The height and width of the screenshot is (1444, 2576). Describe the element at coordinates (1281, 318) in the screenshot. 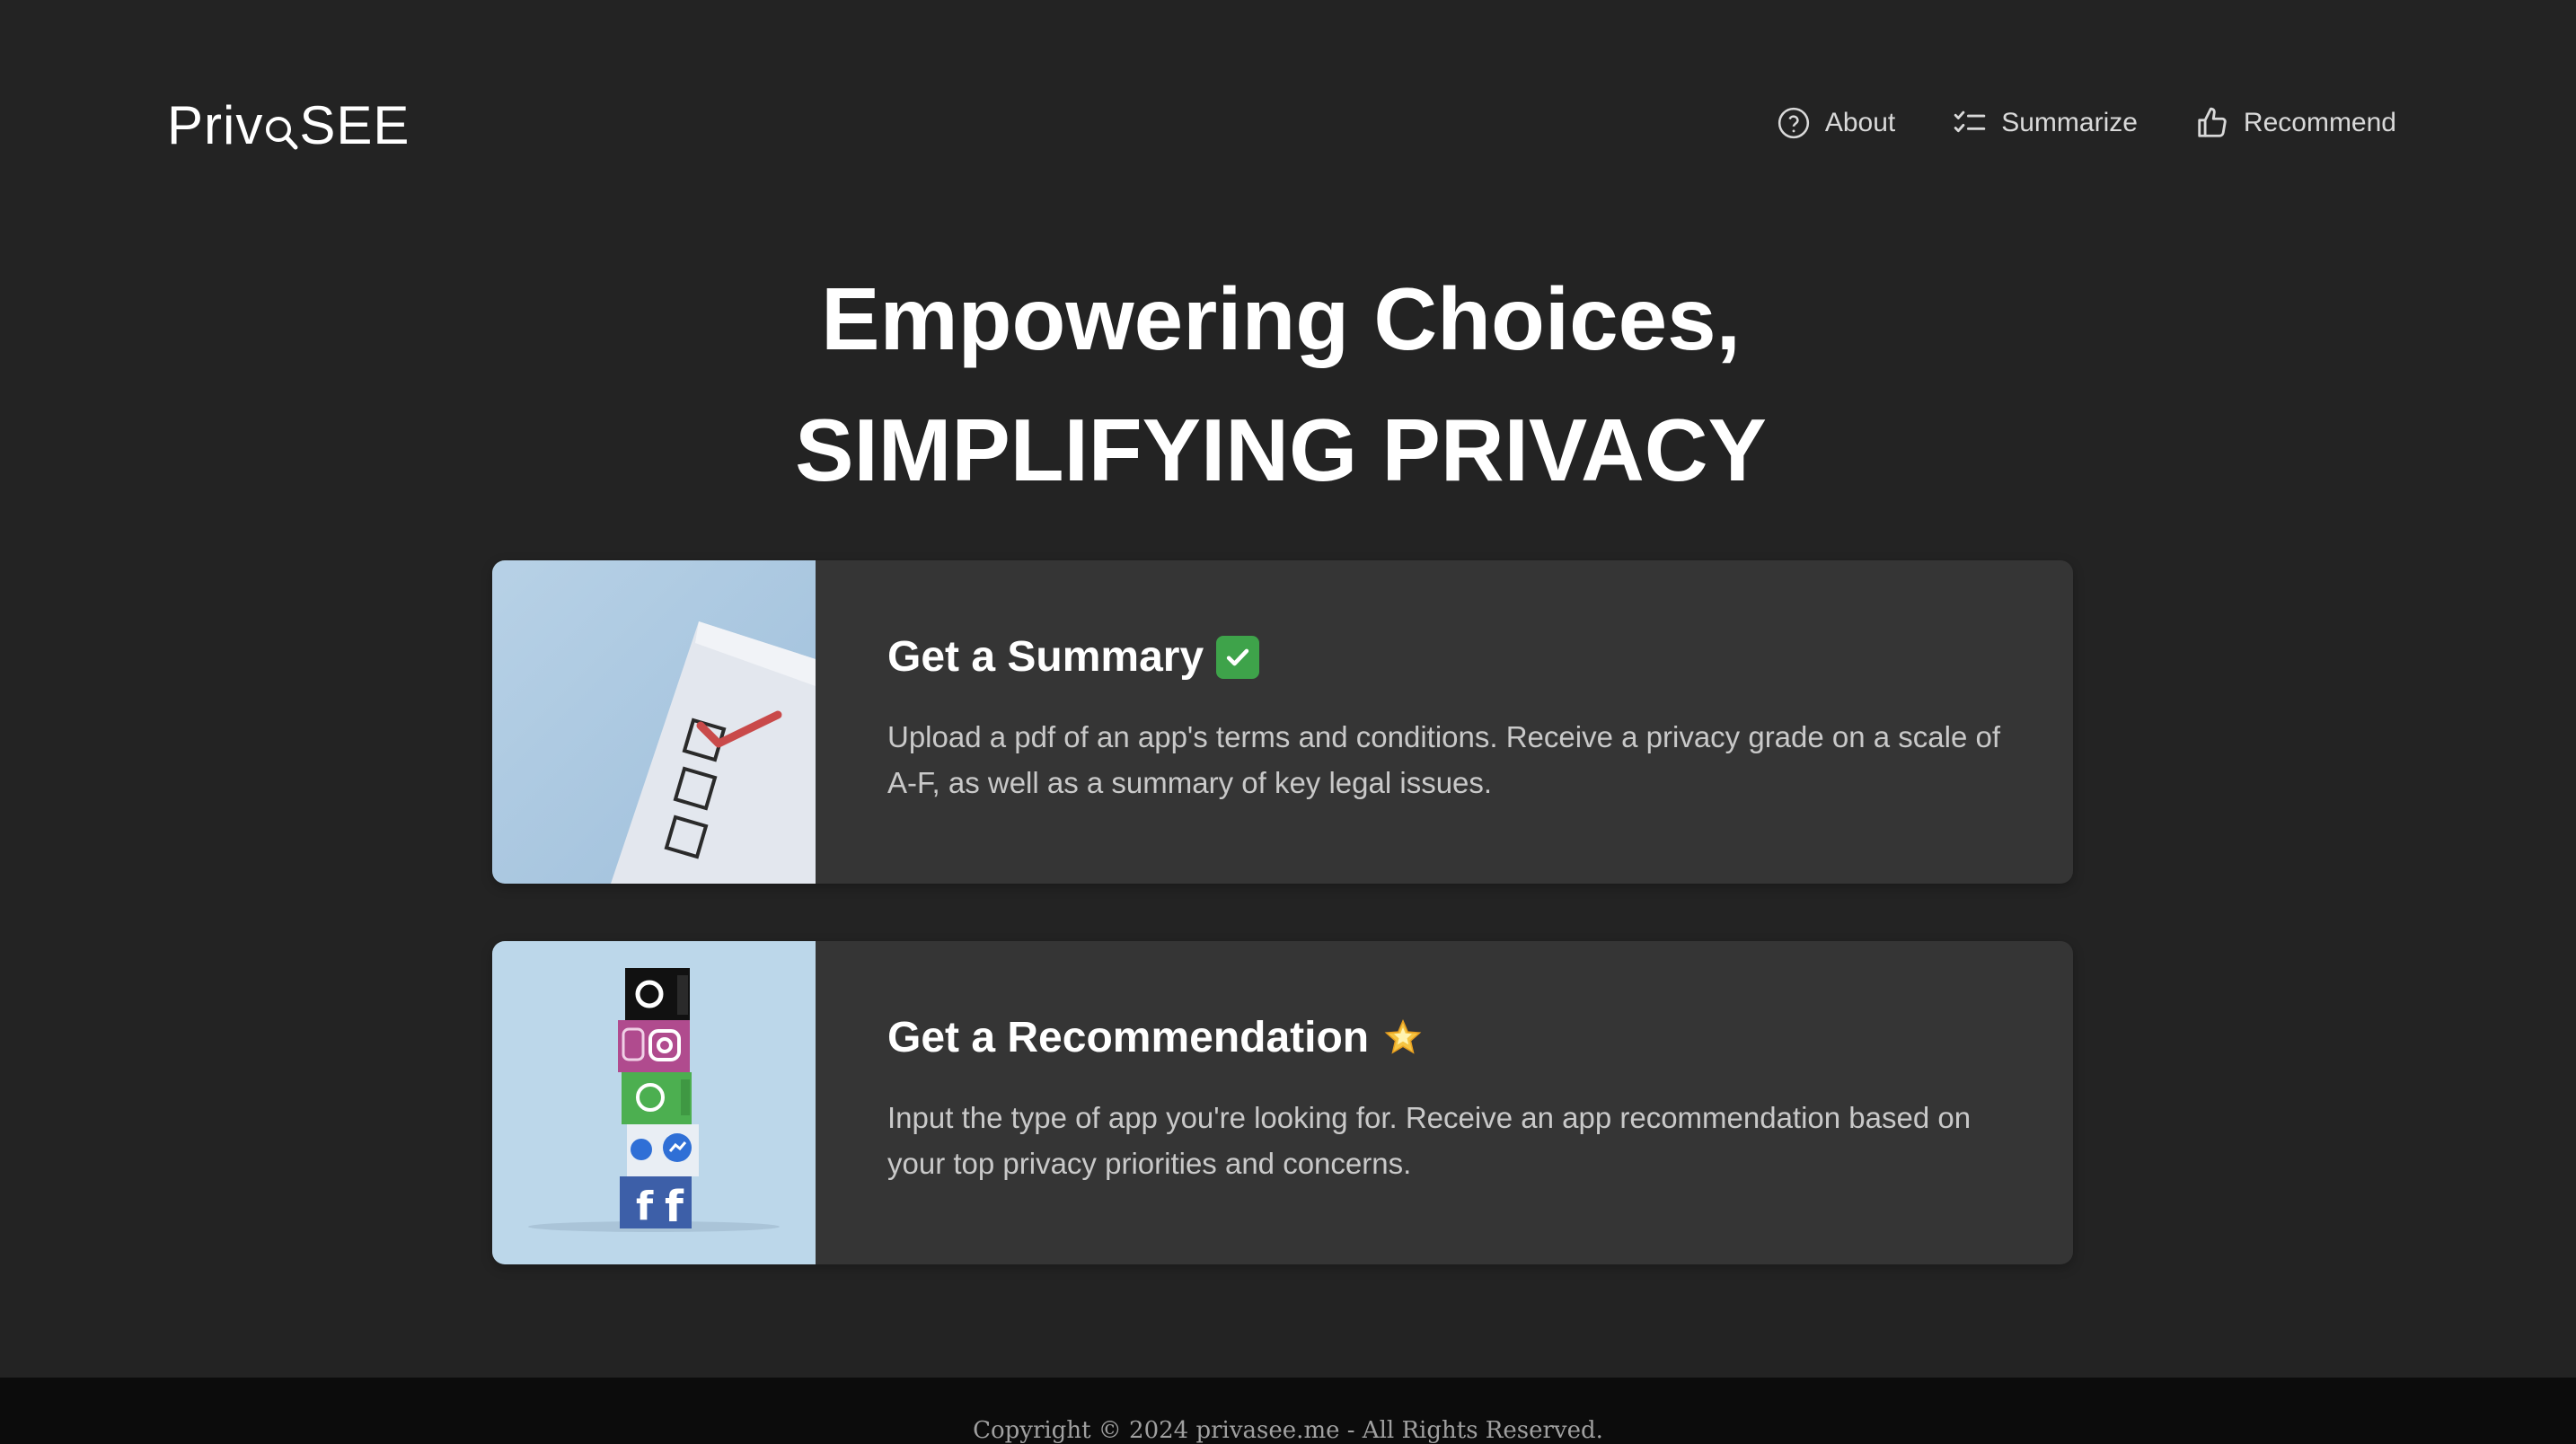

I see `hero-line-1: Empowering Choices,` at that location.